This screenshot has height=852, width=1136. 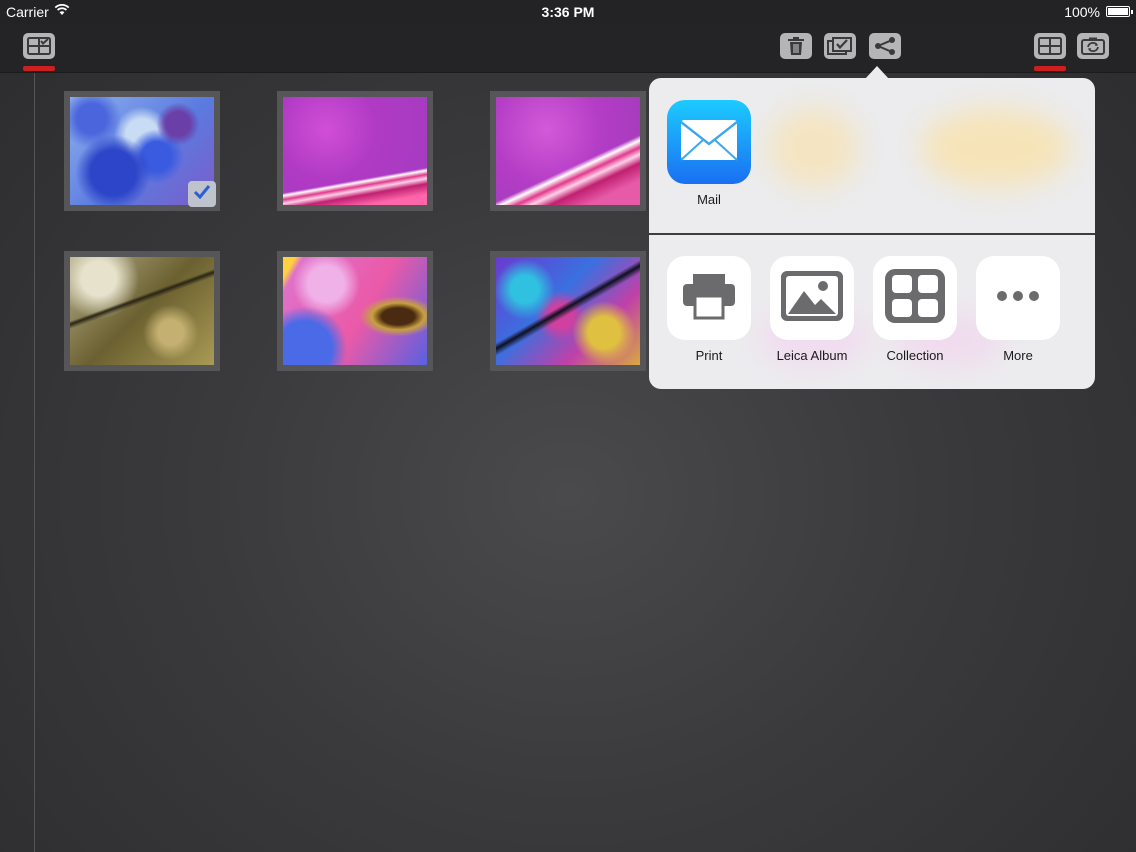 I want to click on select-all-button, so click(x=840, y=46).